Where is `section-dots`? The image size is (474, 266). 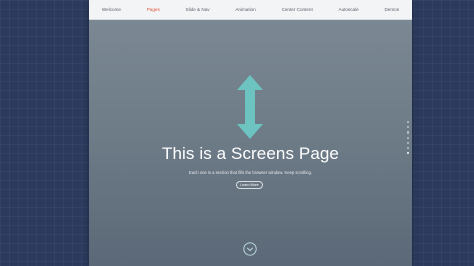
section-dots is located at coordinates (408, 138).